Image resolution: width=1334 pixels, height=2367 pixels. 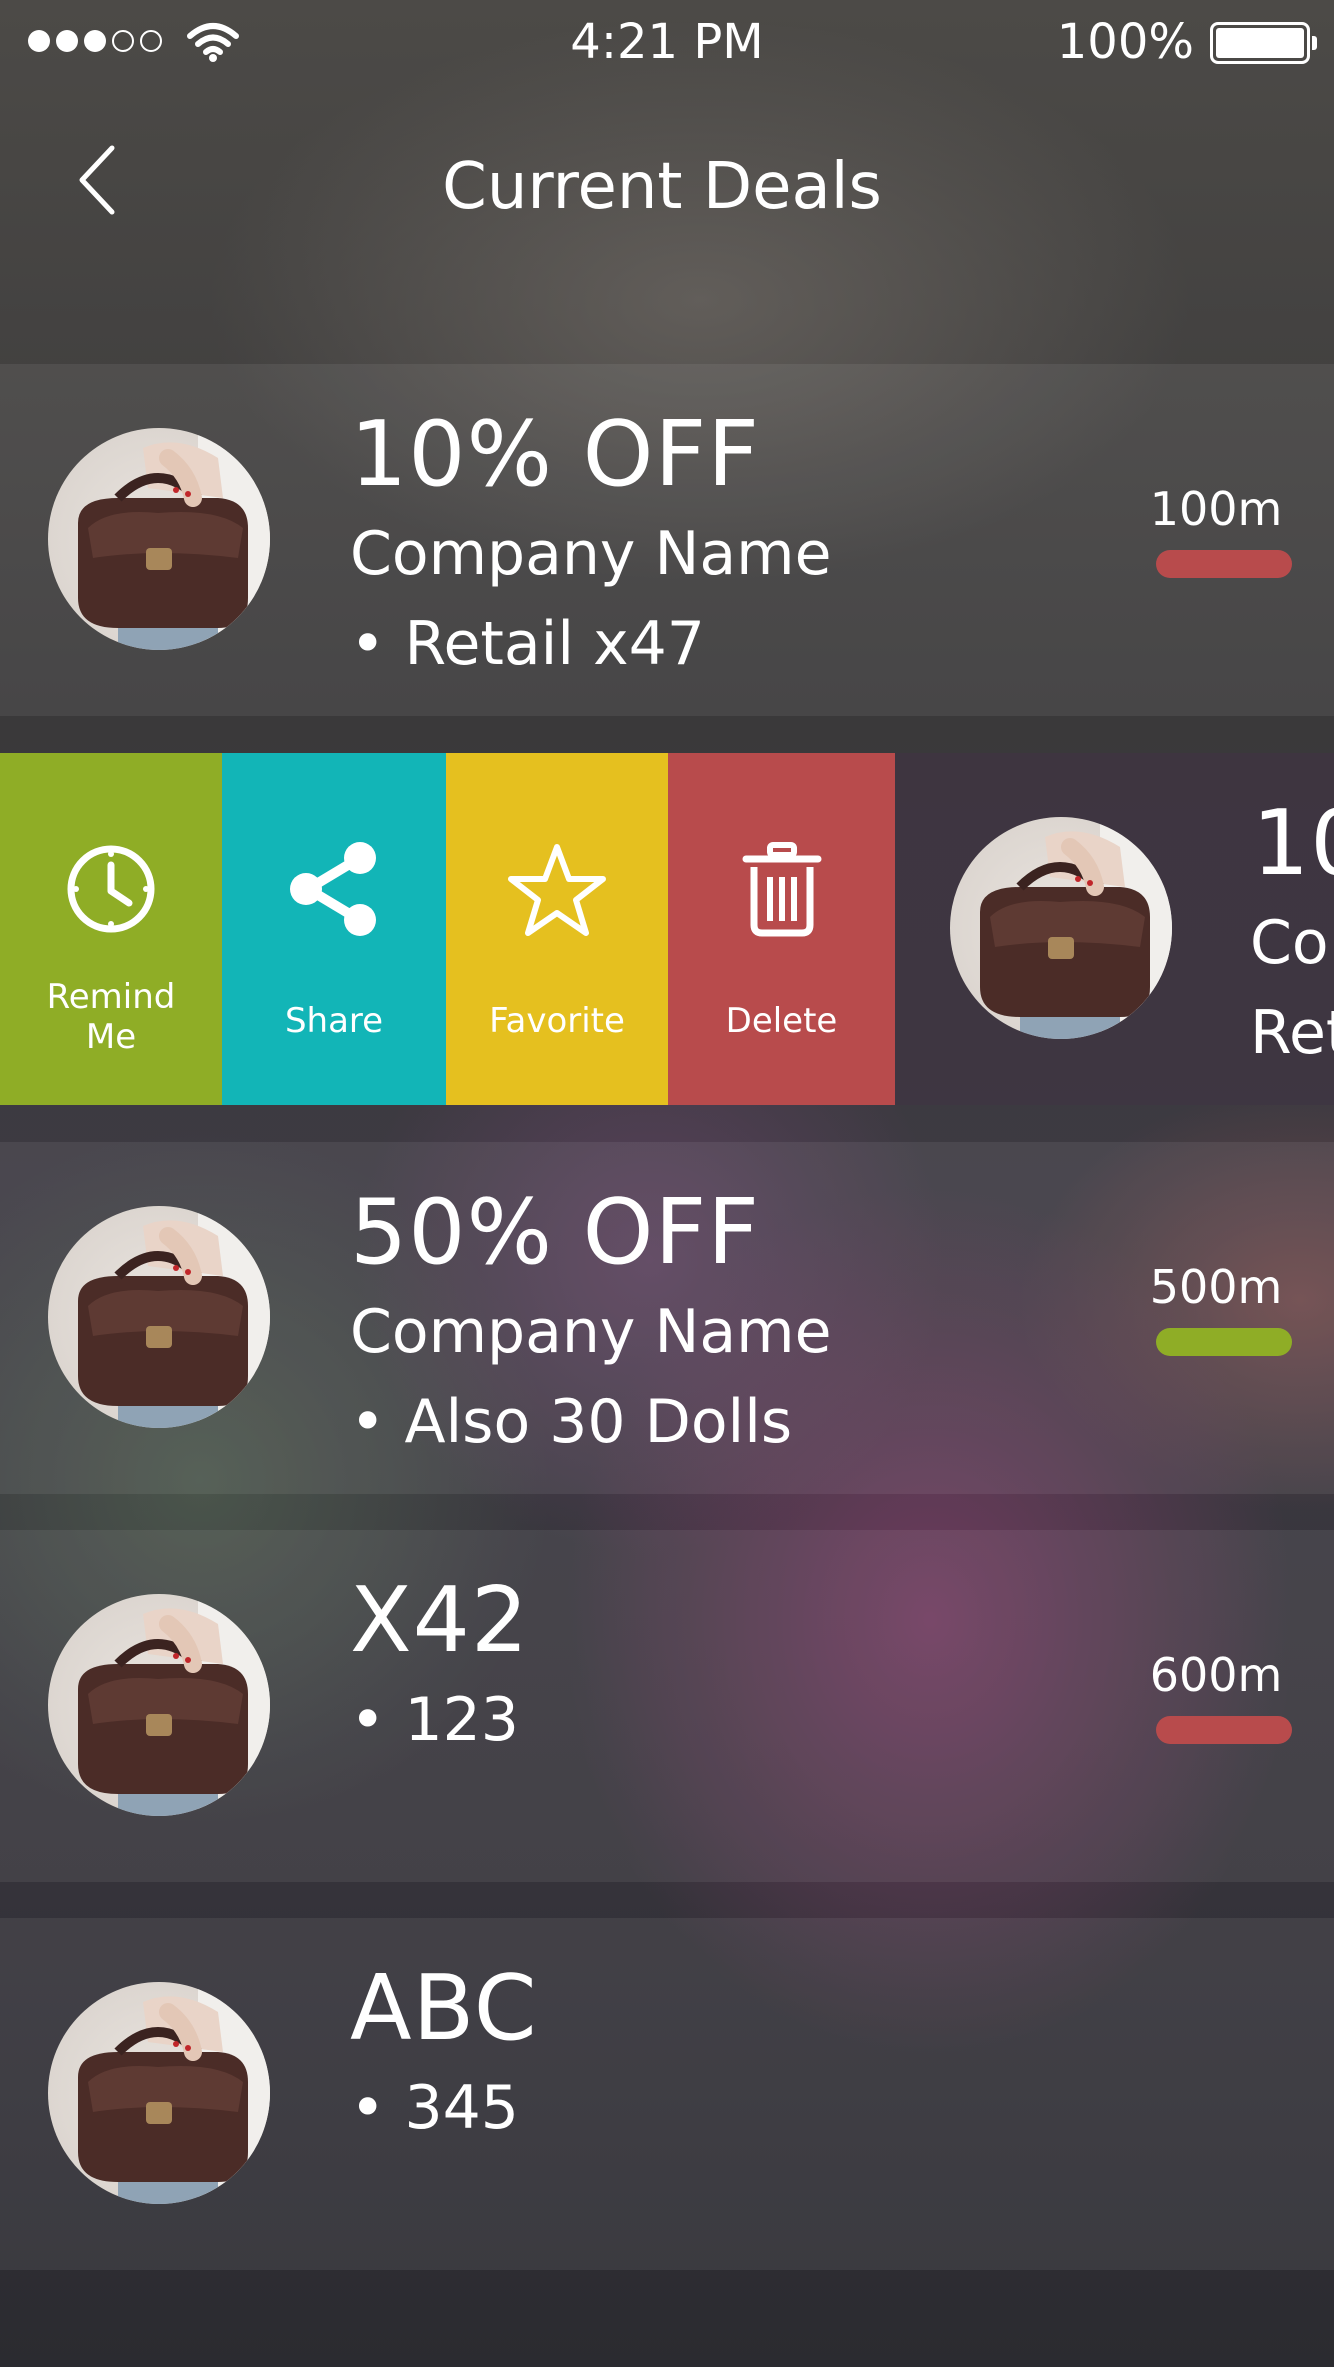 I want to click on clock-icon, so click(x=111, y=889).